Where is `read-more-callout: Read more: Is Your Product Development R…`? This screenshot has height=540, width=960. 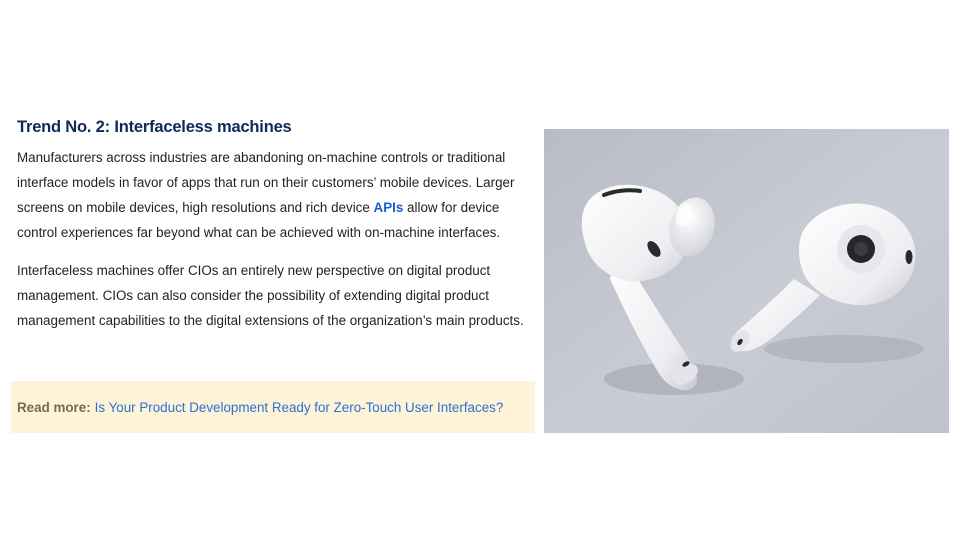
read-more-callout: Read more: Is Your Product Development R… is located at coordinates (273, 407).